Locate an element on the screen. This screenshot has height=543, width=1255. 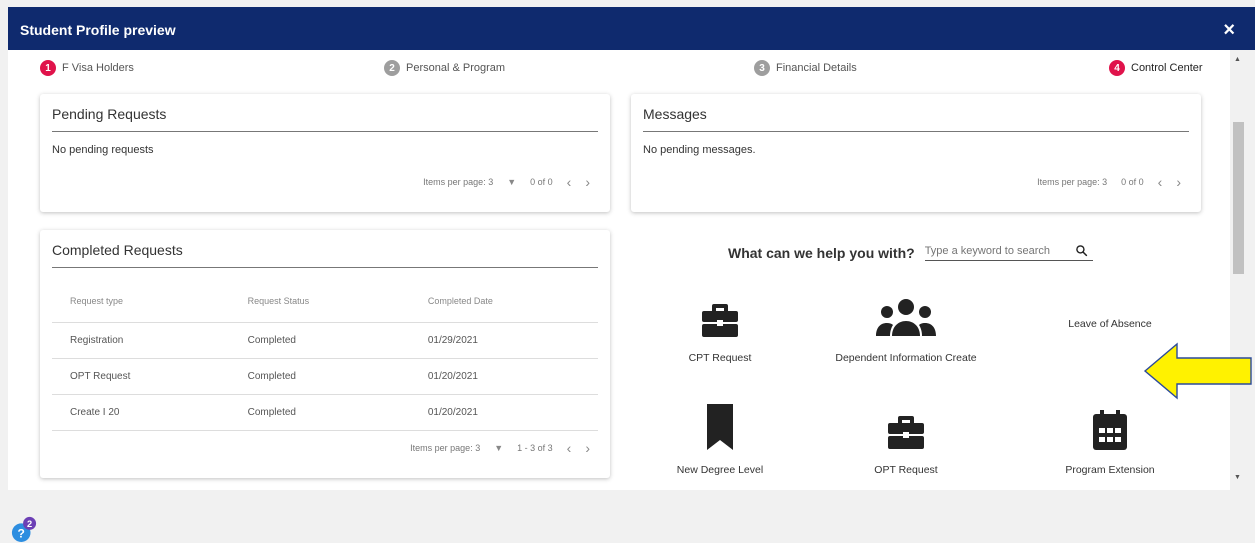
scrollbar: ▲ ▼ is located at coordinates (1238, 270).